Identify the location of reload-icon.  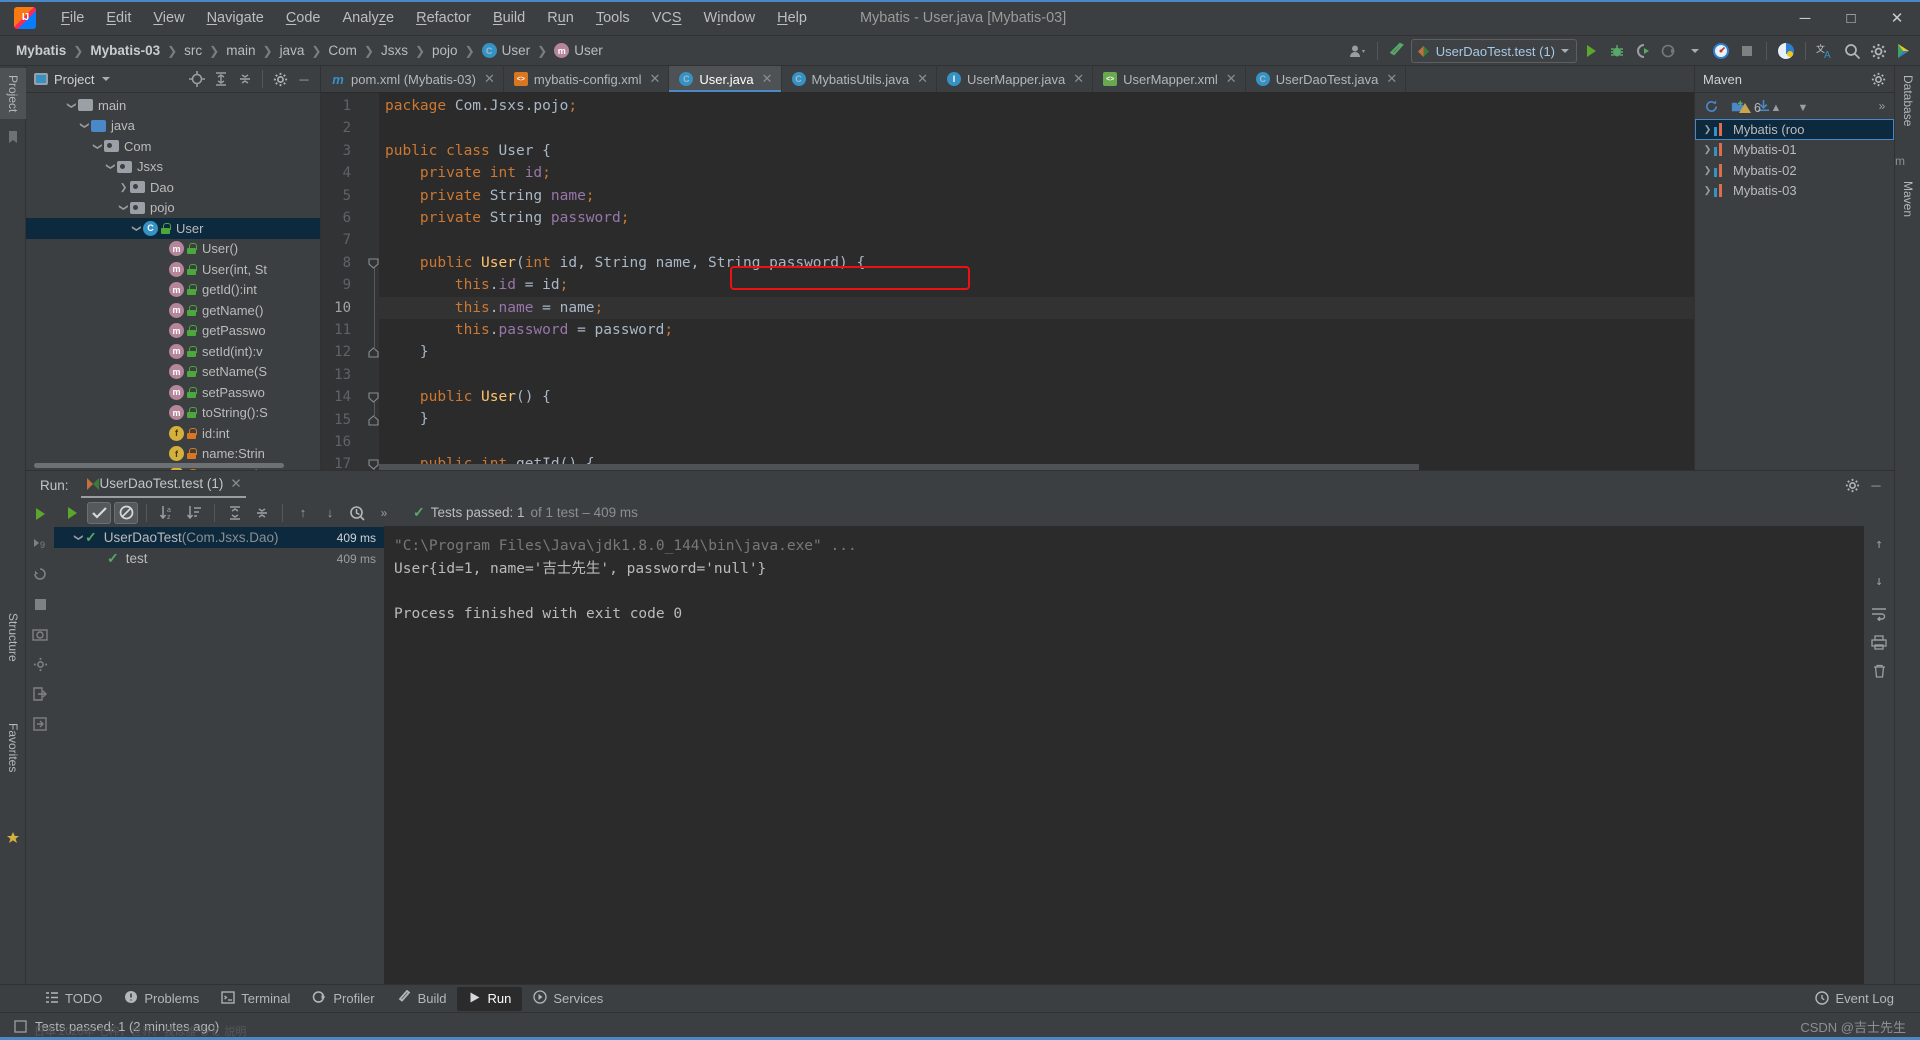
(1711, 106).